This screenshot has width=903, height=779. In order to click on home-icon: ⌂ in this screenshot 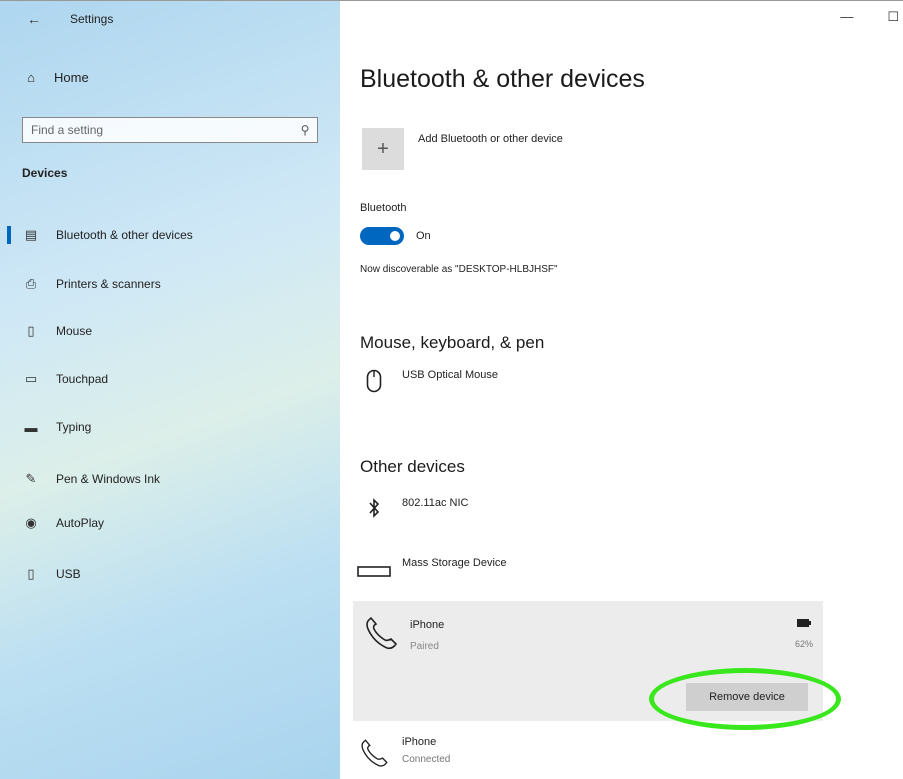, I will do `click(31, 77)`.